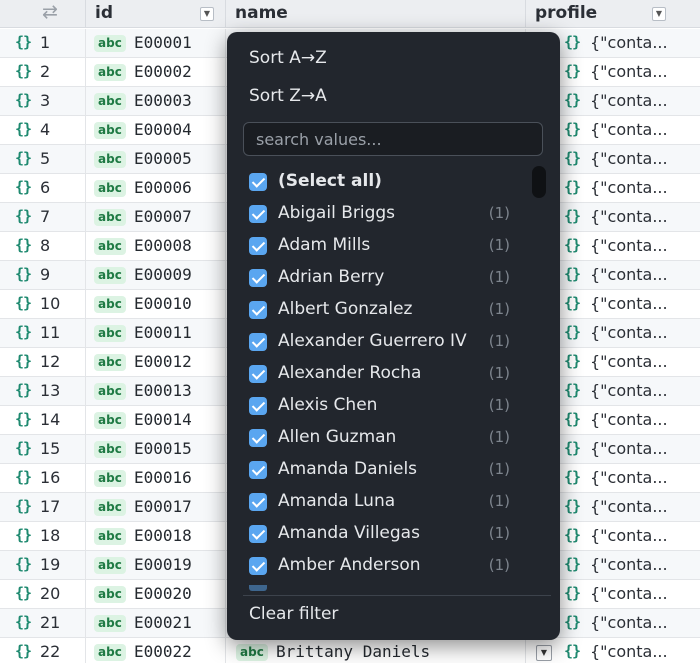  What do you see at coordinates (539, 182) in the screenshot?
I see `scrollbar-thumb` at bounding box center [539, 182].